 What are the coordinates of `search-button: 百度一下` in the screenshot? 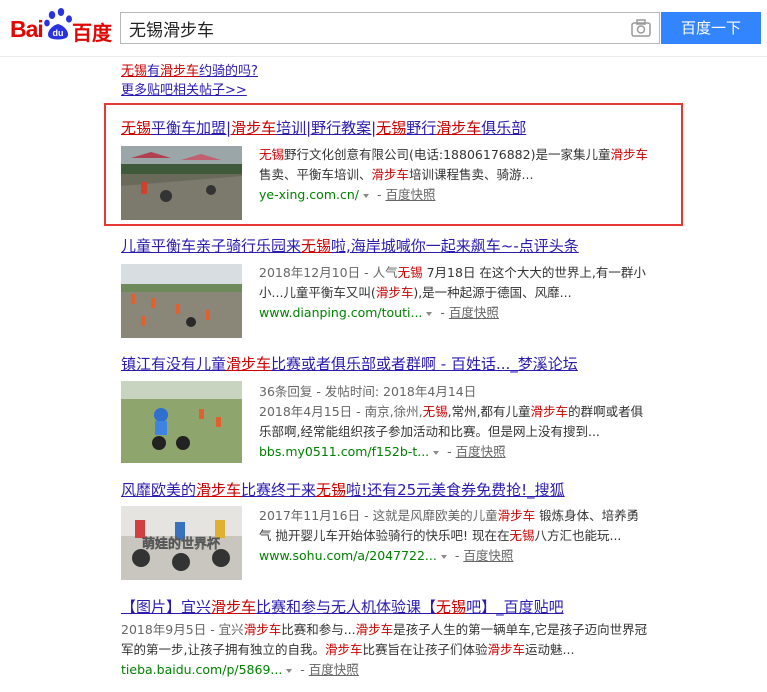 It's located at (711, 28).